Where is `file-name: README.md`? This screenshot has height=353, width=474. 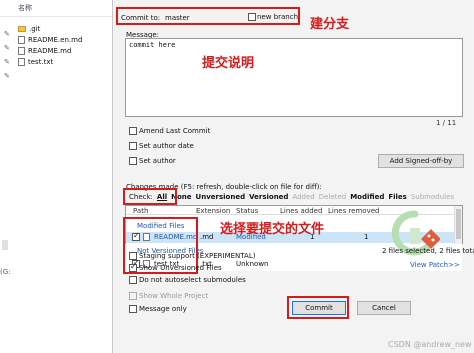
file-name: README.md is located at coordinates (50, 51).